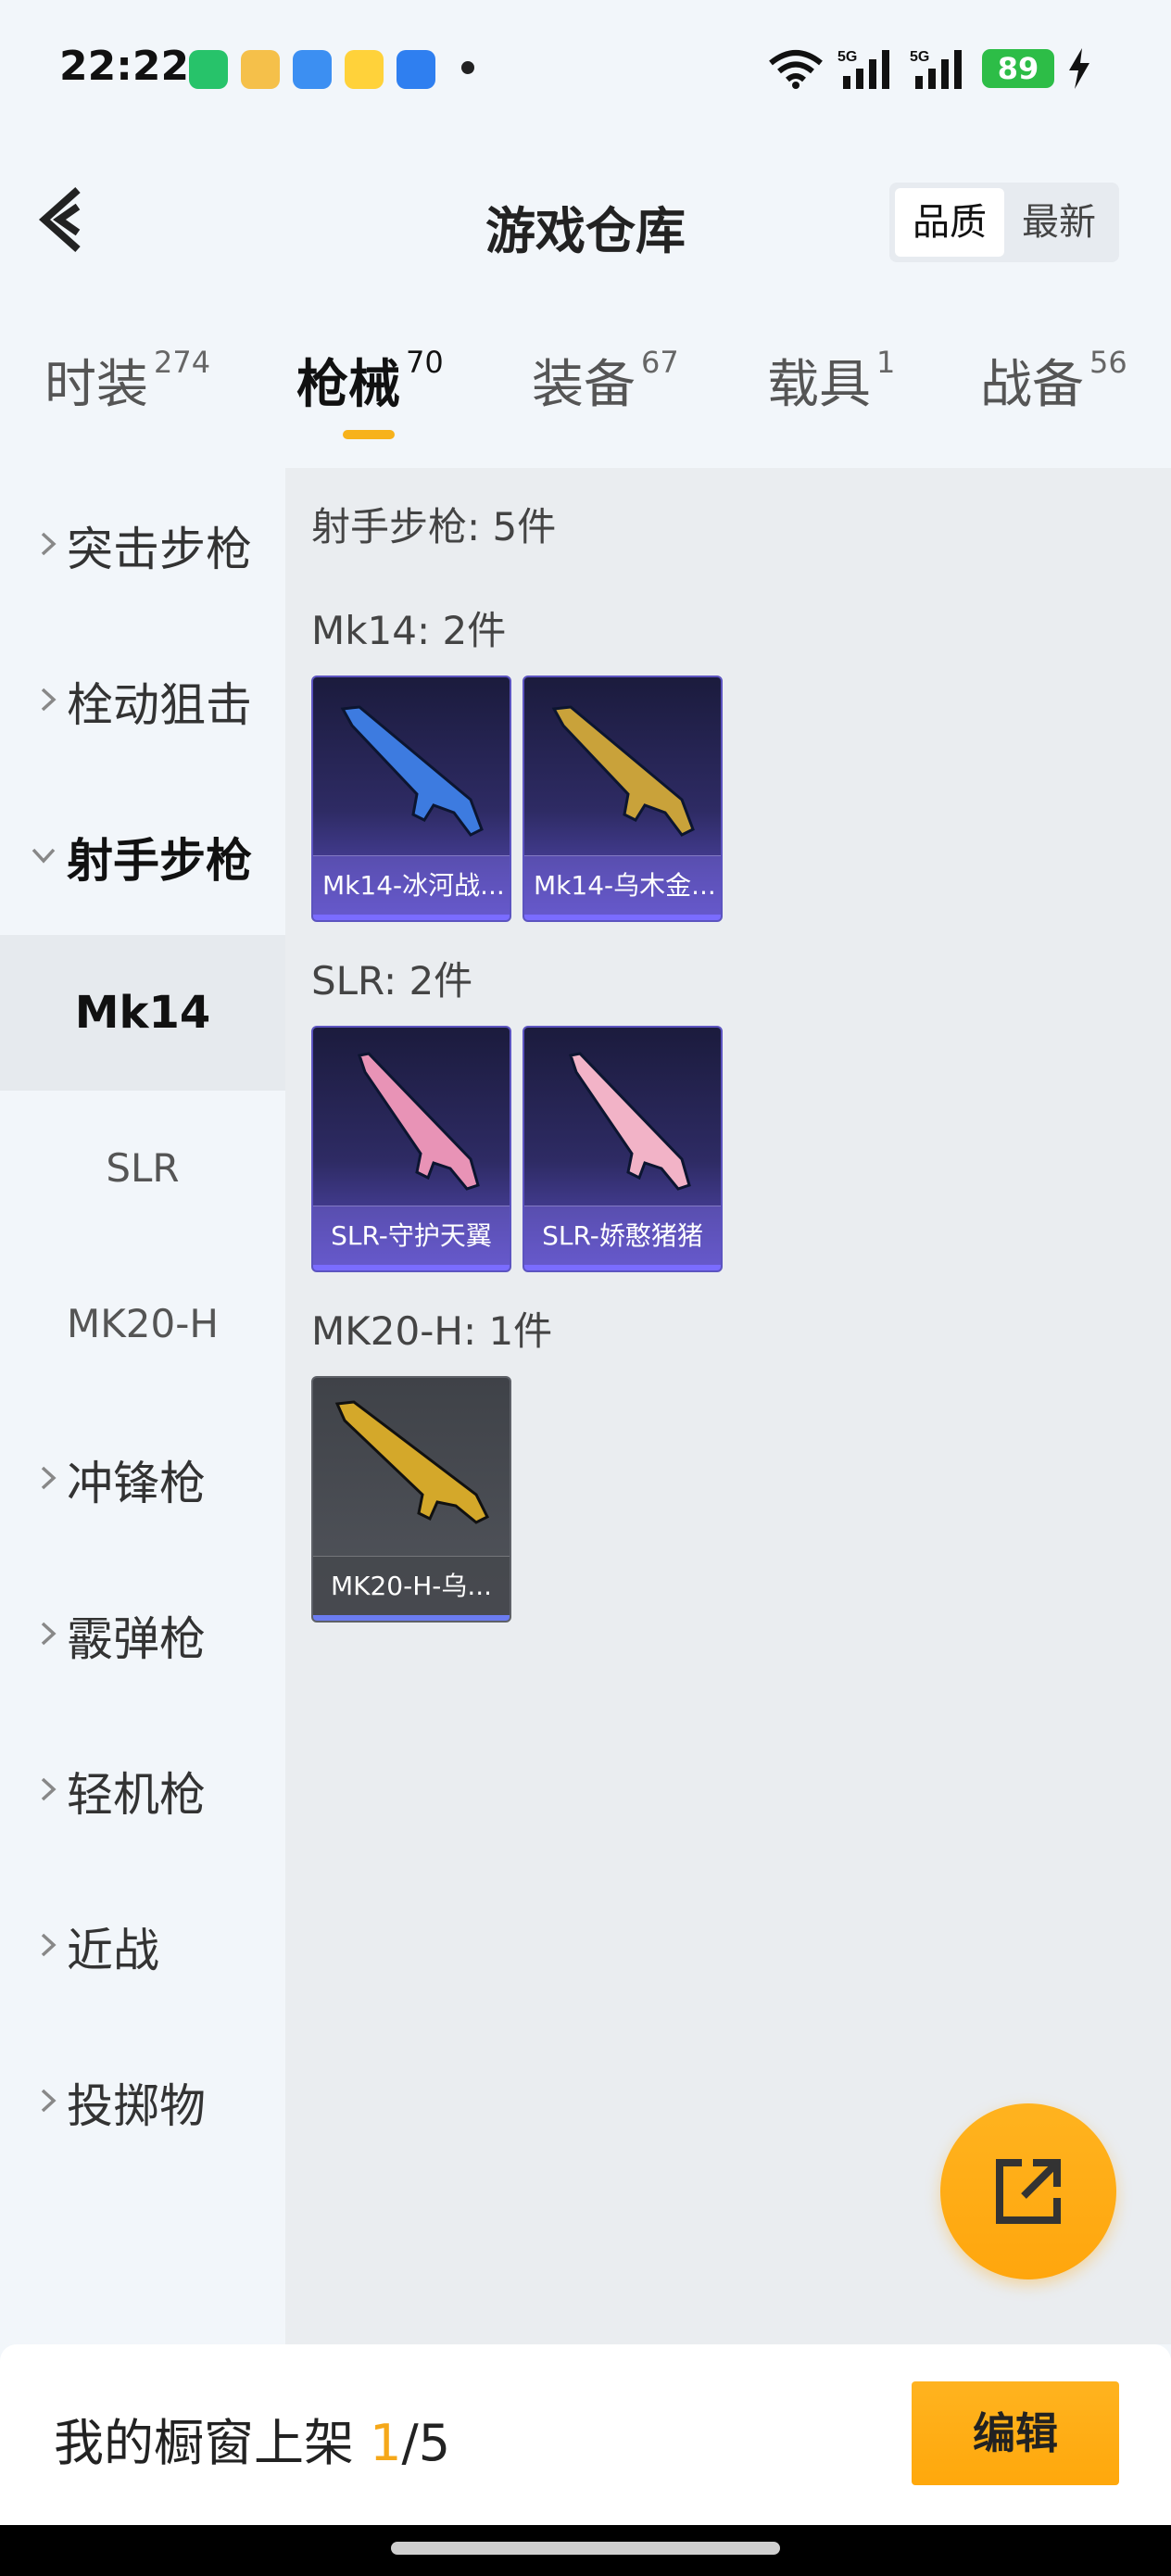 This screenshot has height=2576, width=1171. I want to click on active-tab-indicator, so click(369, 434).